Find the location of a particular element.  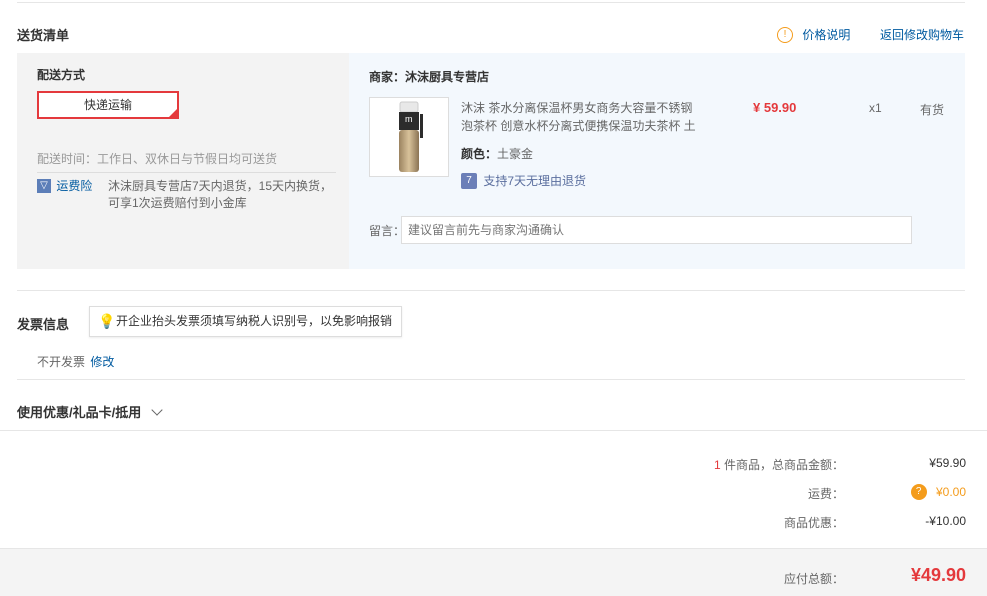

return-policy: 7 支持7天无理由退货 is located at coordinates (523, 180).